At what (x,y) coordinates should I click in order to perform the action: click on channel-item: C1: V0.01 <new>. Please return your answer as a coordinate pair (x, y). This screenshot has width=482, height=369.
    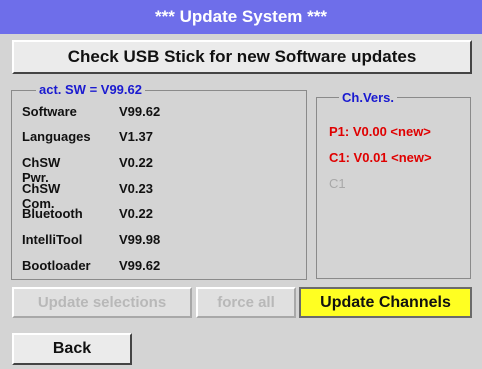
    Looking at the image, I should click on (380, 157).